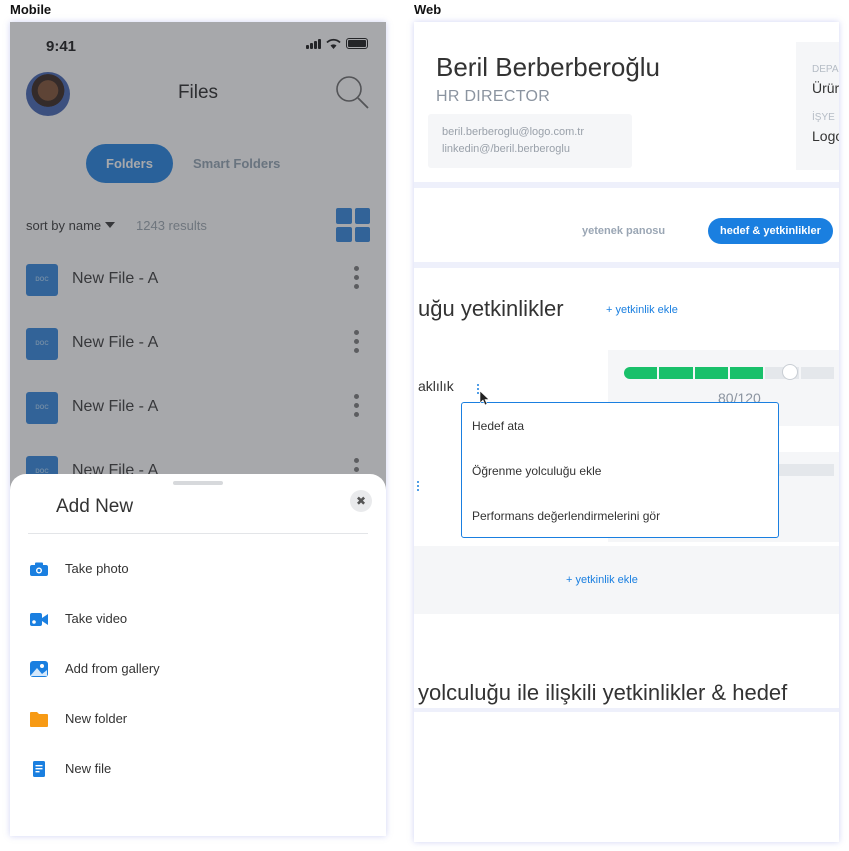 The image size is (849, 851). Describe the element at coordinates (428, 9) in the screenshot. I see `web-section-label: Web` at that location.